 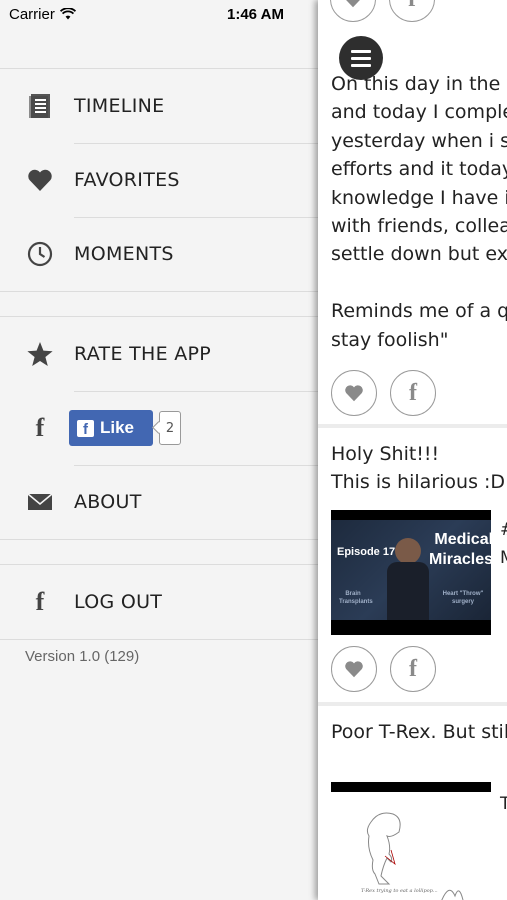 I want to click on presenter-body, so click(x=408, y=591).